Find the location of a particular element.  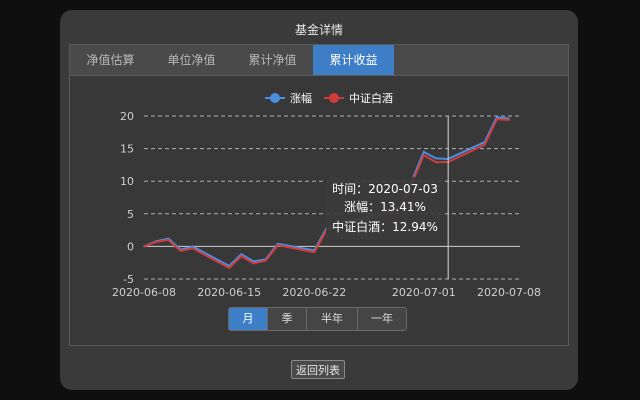

legend: 涨幅 中证白酒 is located at coordinates (329, 98).